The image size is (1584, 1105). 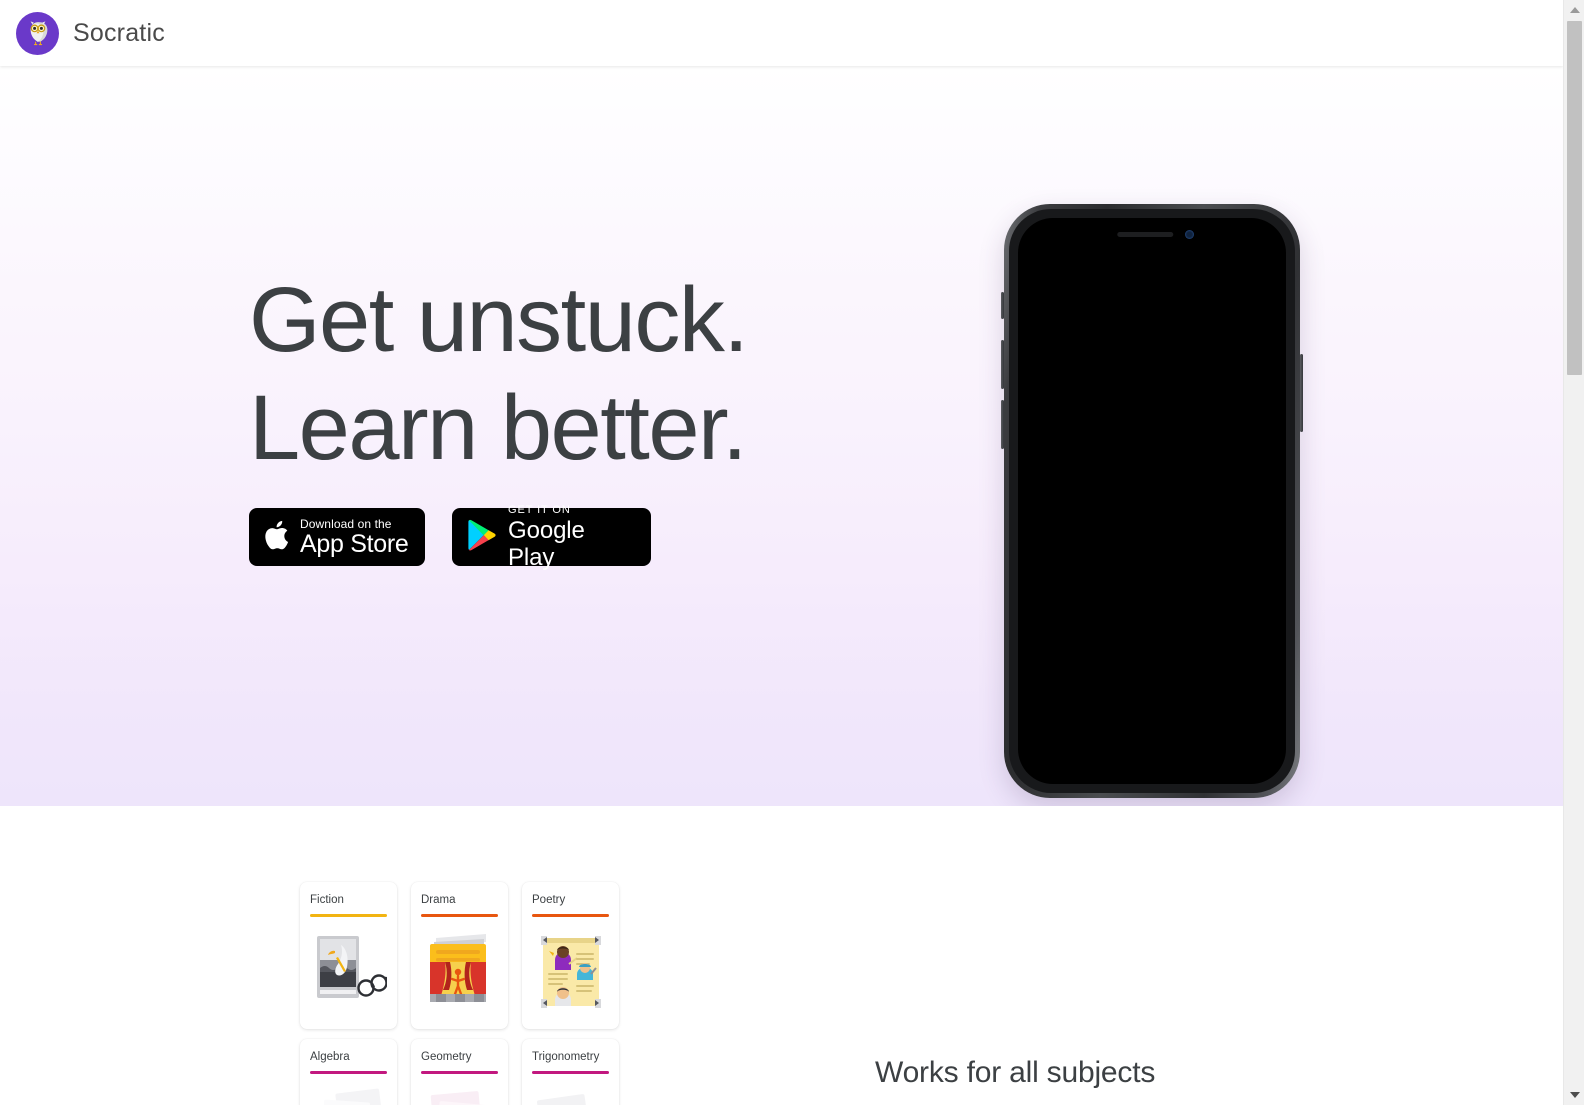 I want to click on phone-power-button, so click(x=1301, y=393).